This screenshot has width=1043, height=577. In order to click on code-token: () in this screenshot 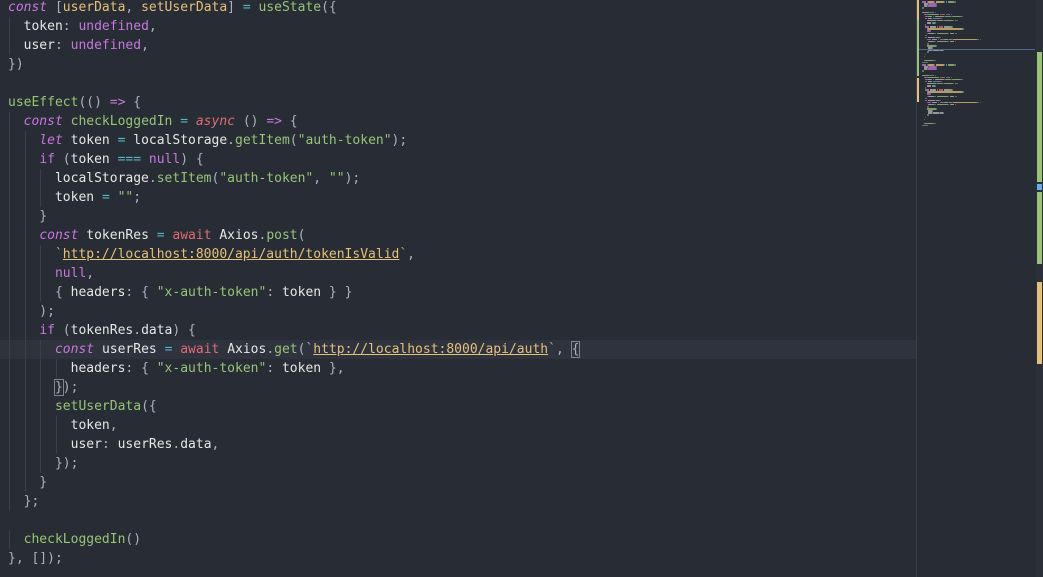, I will do `click(251, 121)`.